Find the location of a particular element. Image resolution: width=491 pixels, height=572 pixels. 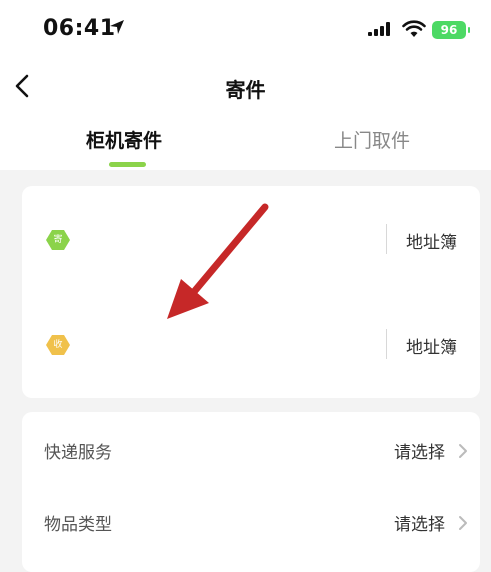

navigation-bar: 寄件 is located at coordinates (245, 87).